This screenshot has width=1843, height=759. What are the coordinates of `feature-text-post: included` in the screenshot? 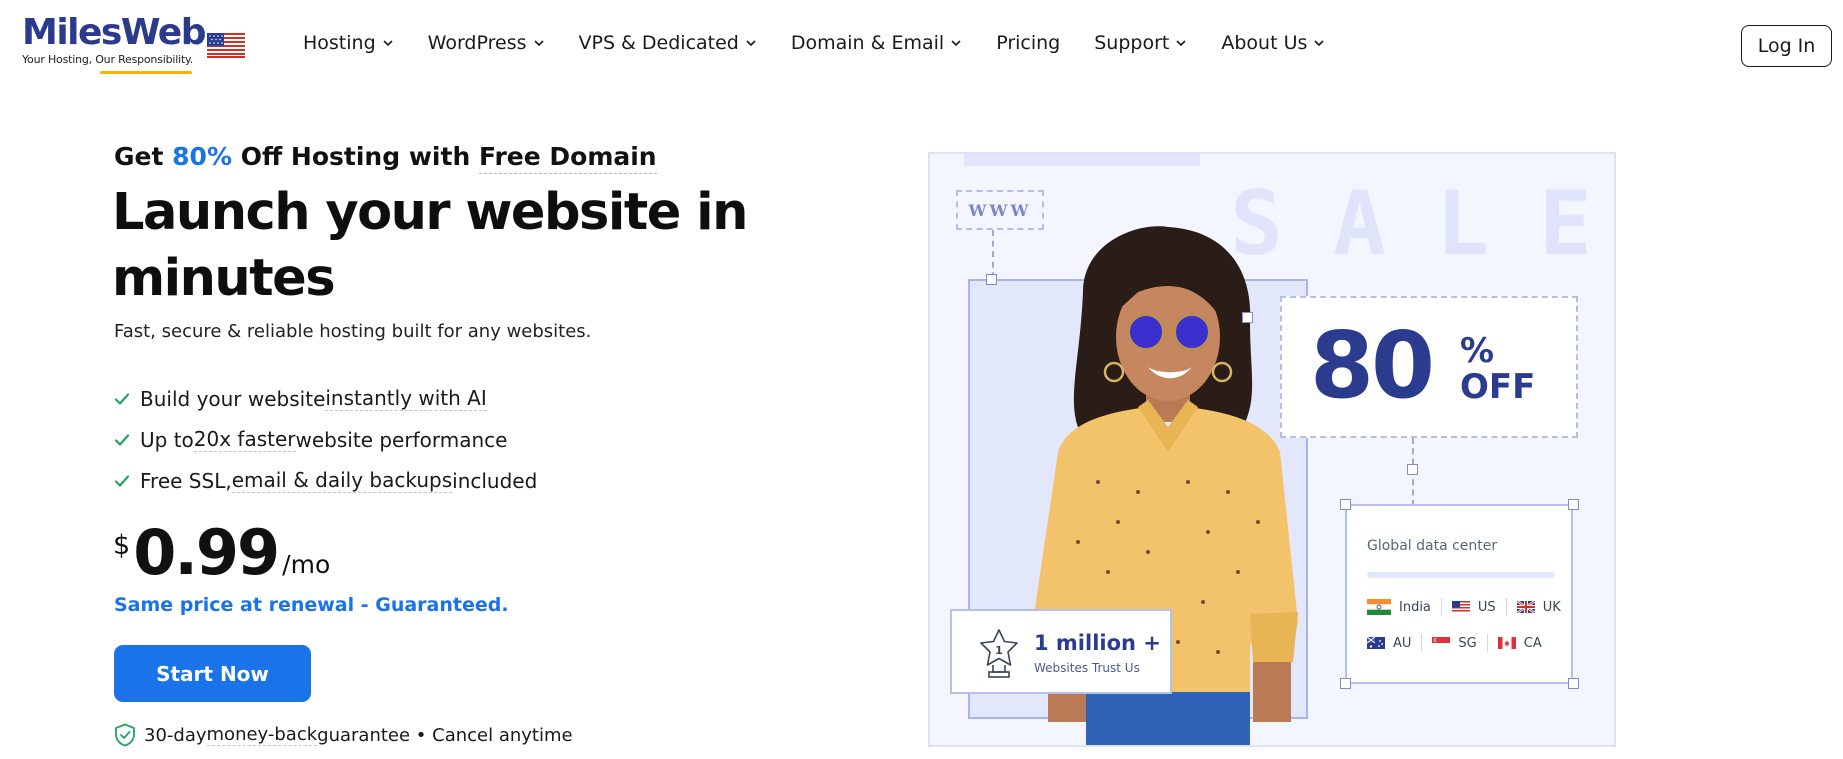 It's located at (495, 480).